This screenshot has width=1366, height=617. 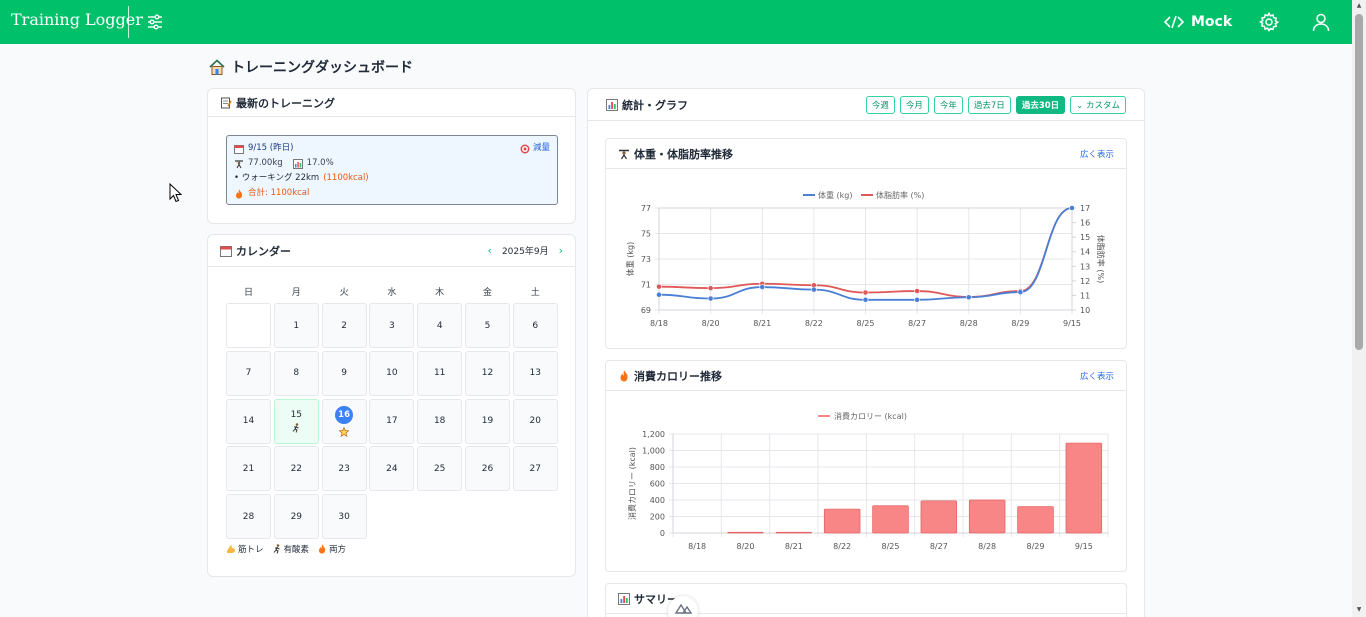 I want to click on day-number: 22, so click(x=296, y=468).